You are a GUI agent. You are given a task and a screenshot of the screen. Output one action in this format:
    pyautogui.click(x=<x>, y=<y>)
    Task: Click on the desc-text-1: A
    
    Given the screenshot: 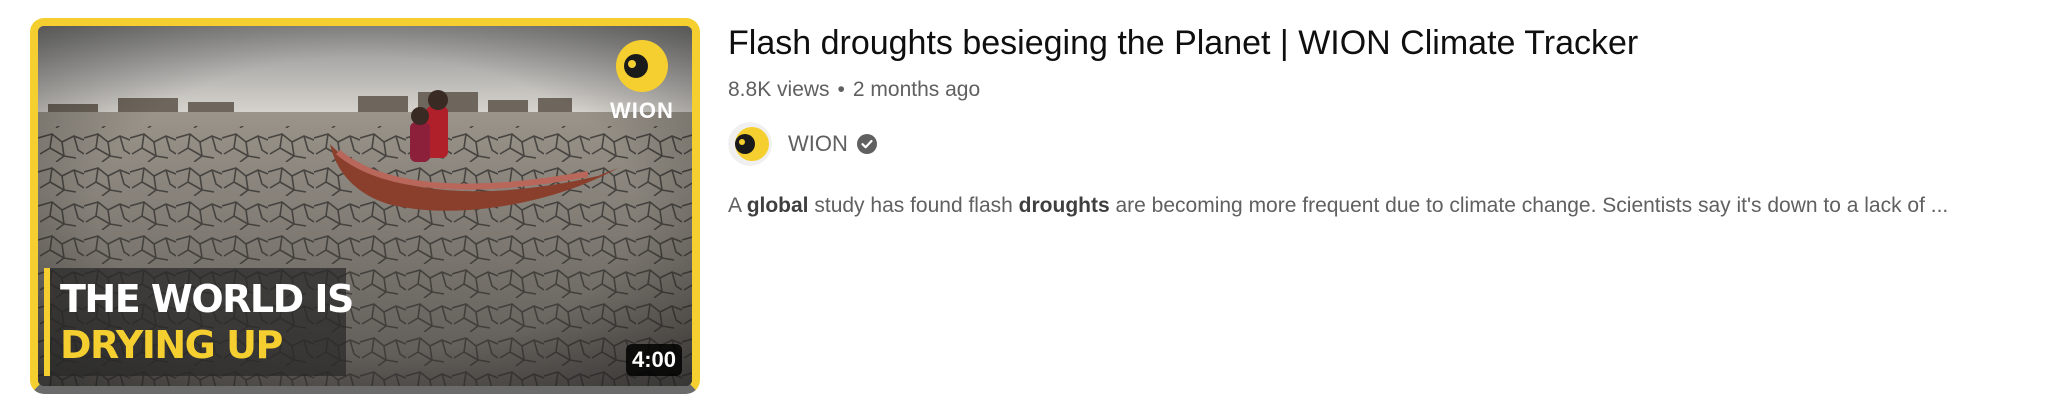 What is the action you would take?
    pyautogui.click(x=737, y=205)
    